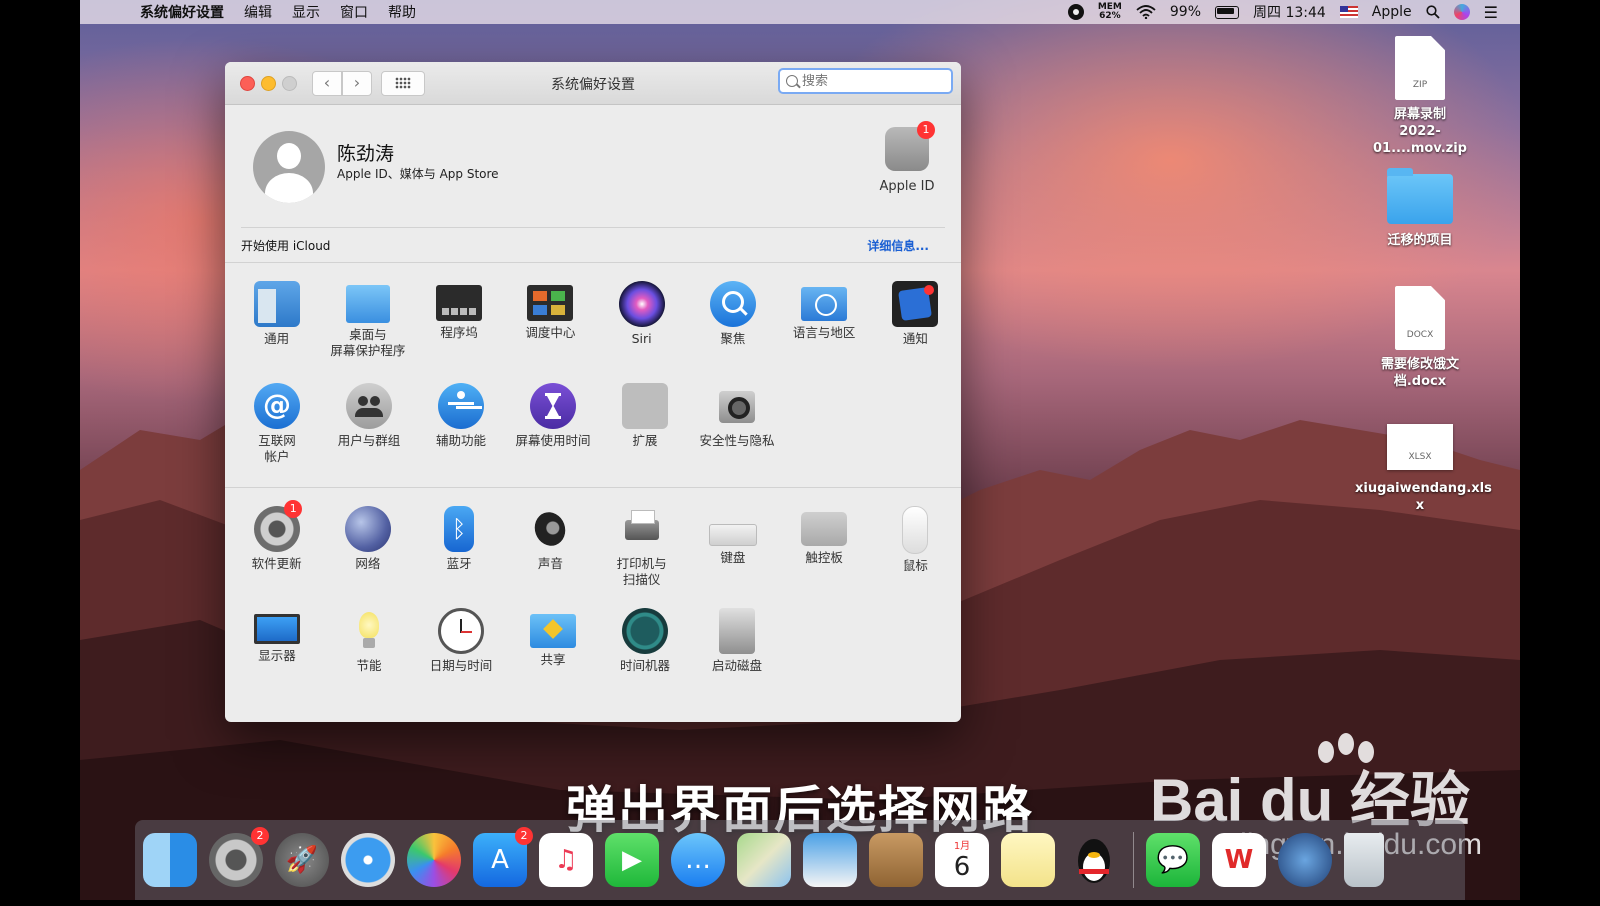 The image size is (1600, 906). What do you see at coordinates (366, 154) in the screenshot?
I see `account-name: 陈劲涛` at bounding box center [366, 154].